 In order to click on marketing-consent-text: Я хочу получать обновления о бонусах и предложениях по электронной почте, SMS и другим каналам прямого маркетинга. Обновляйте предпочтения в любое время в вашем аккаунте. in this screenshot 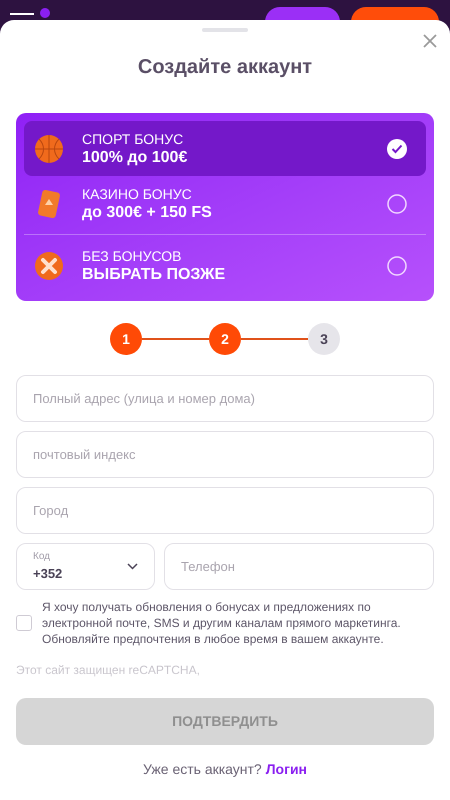, I will do `click(222, 623)`.